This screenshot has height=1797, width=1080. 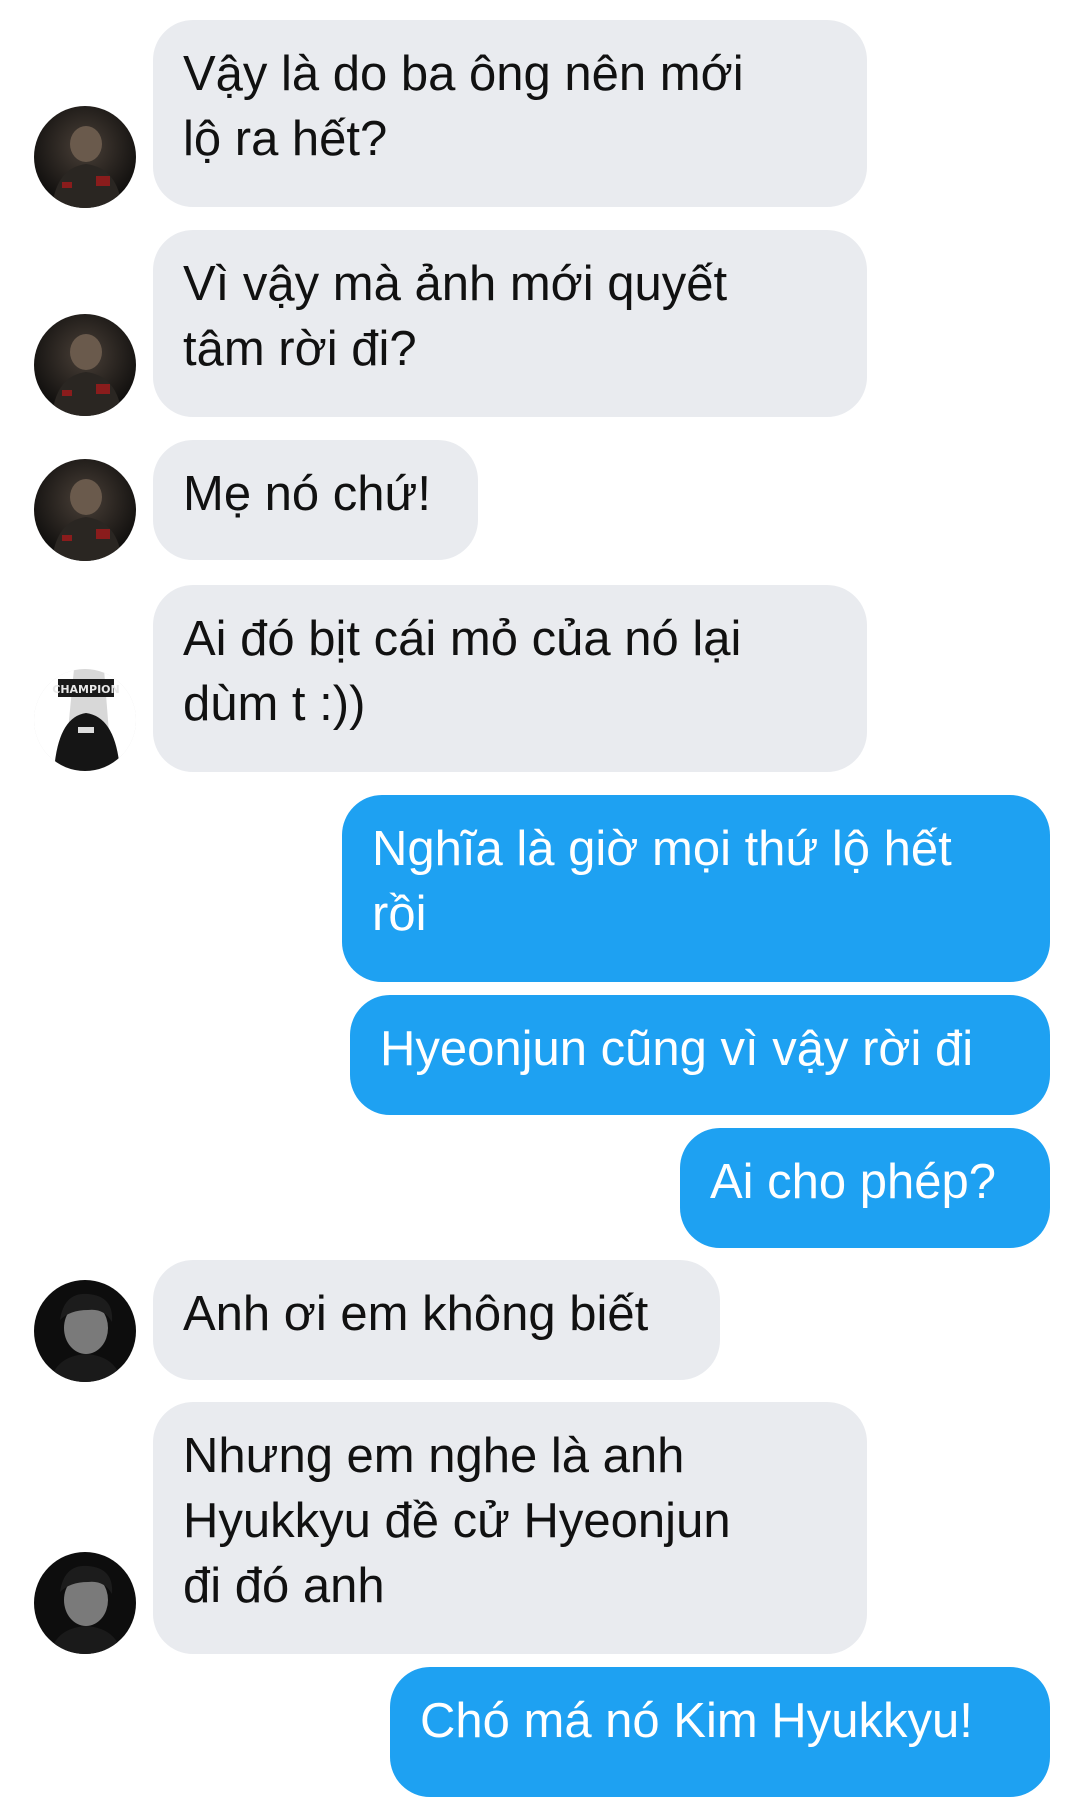 What do you see at coordinates (696, 888) in the screenshot?
I see `outgoing-message-bubble: Nghĩa là giờ mọi thứ lộ hết rồi` at bounding box center [696, 888].